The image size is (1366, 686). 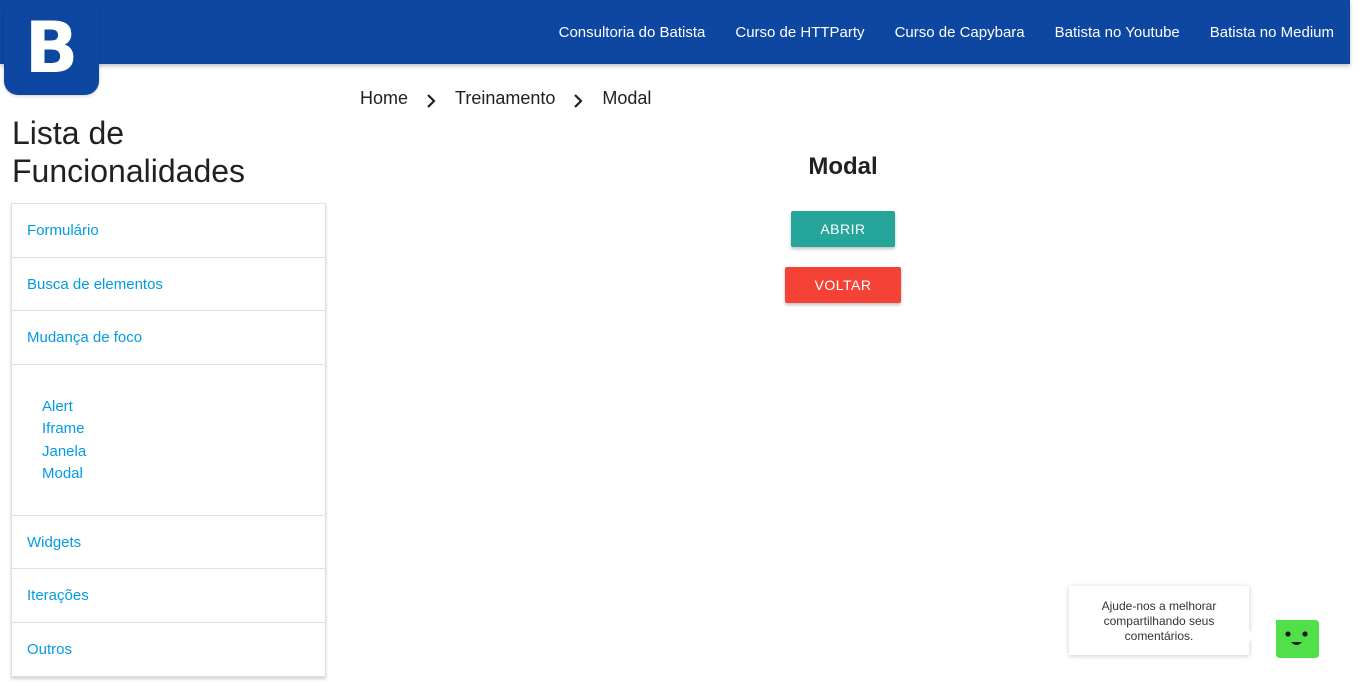 I want to click on subitem-janela: Janela, so click(x=183, y=452).